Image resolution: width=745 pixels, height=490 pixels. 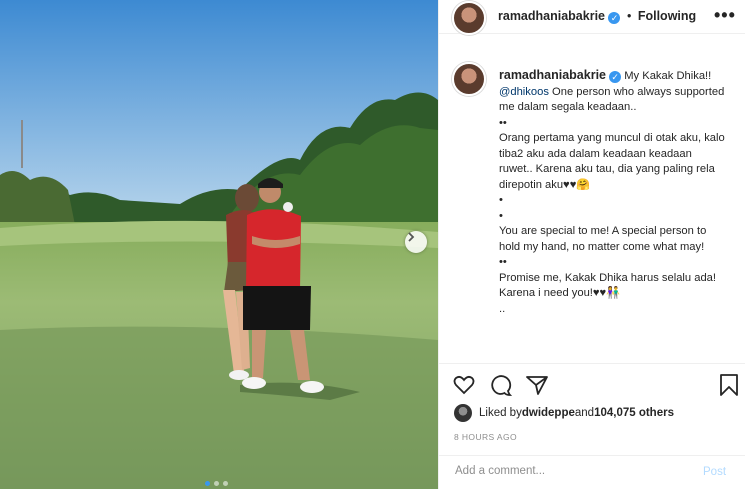 I want to click on following-button: Following, so click(x=667, y=16).